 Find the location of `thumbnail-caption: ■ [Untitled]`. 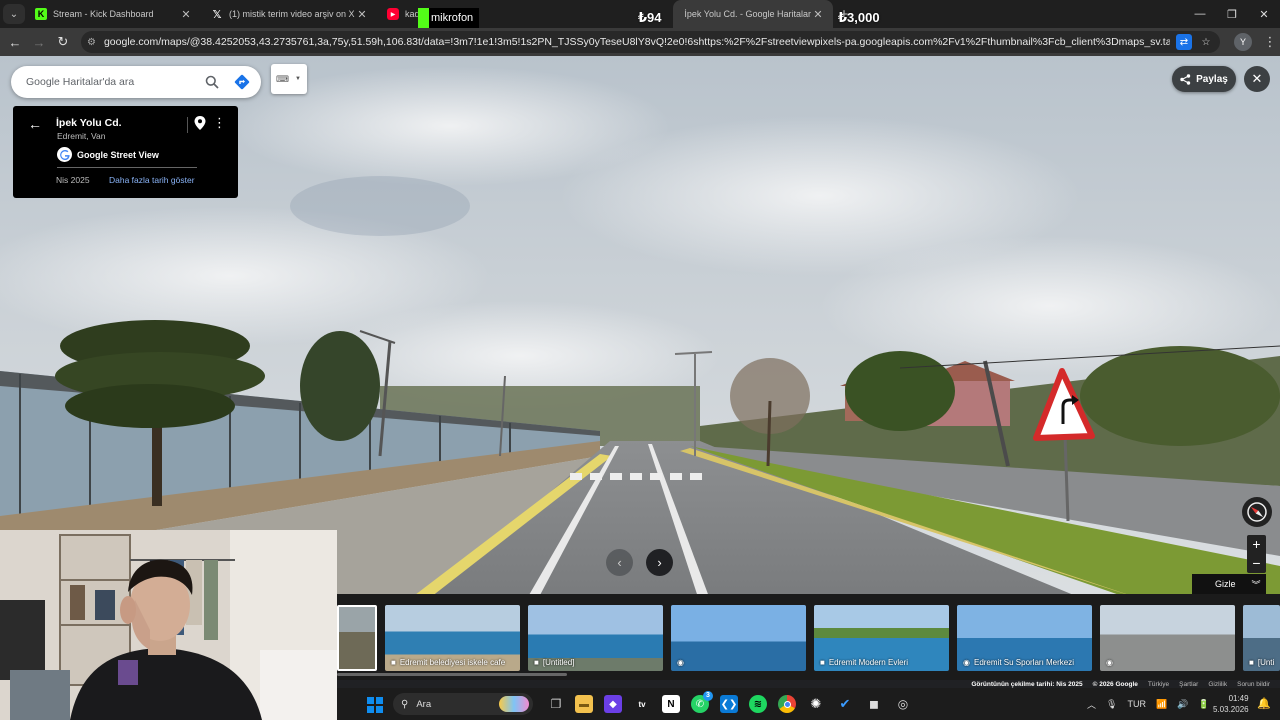

thumbnail-caption: ■ [Untitled] is located at coordinates (554, 662).